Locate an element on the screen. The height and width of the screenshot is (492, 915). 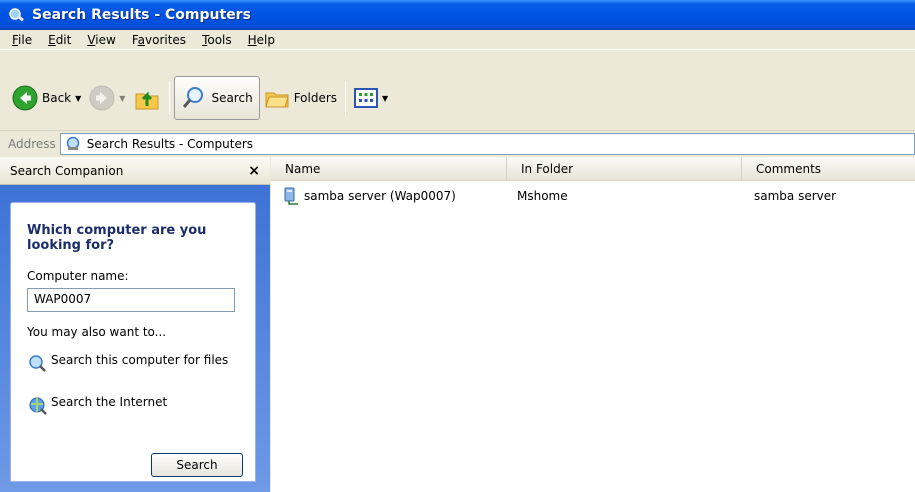
back-button: Back ▼ is located at coordinates (46, 98).